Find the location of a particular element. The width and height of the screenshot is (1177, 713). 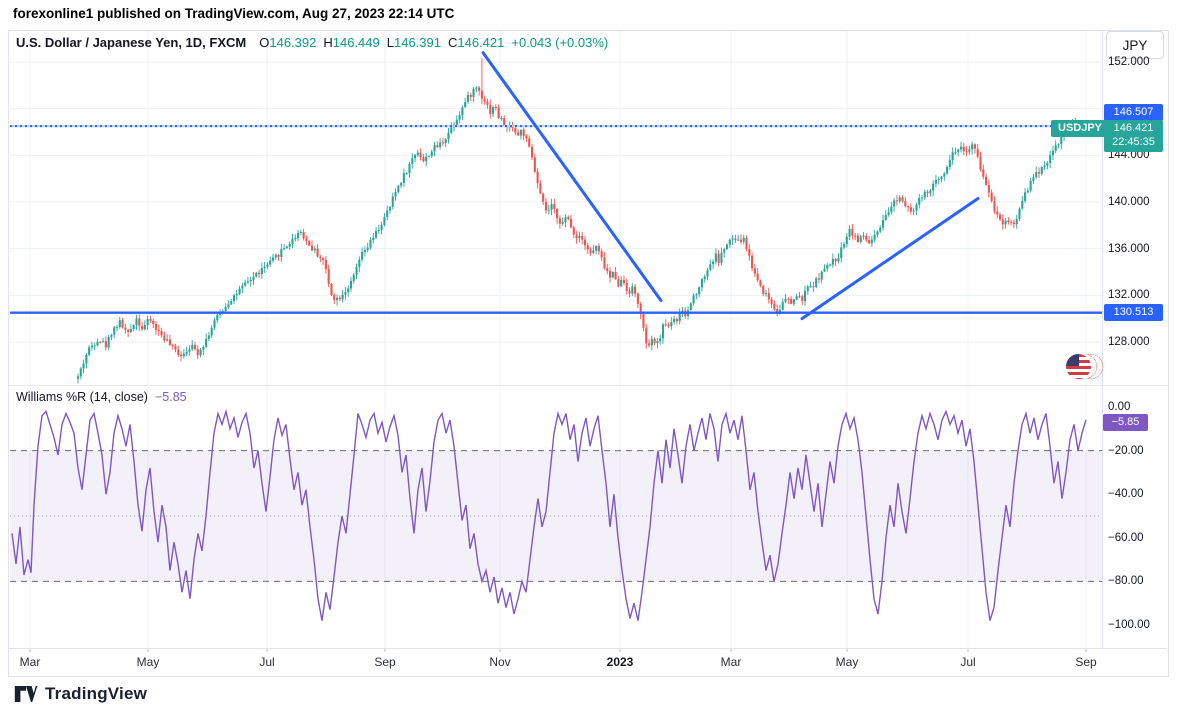

tradingview-glyph-icon is located at coordinates (26, 694).